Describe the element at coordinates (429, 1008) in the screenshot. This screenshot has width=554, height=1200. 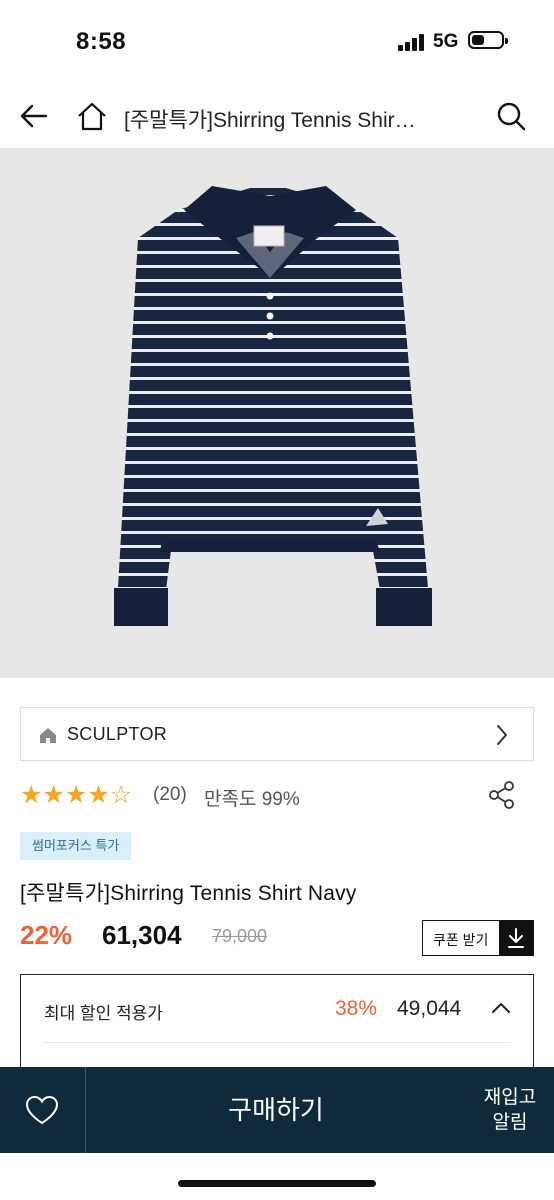
I see `max-discount-price: 49,044` at that location.